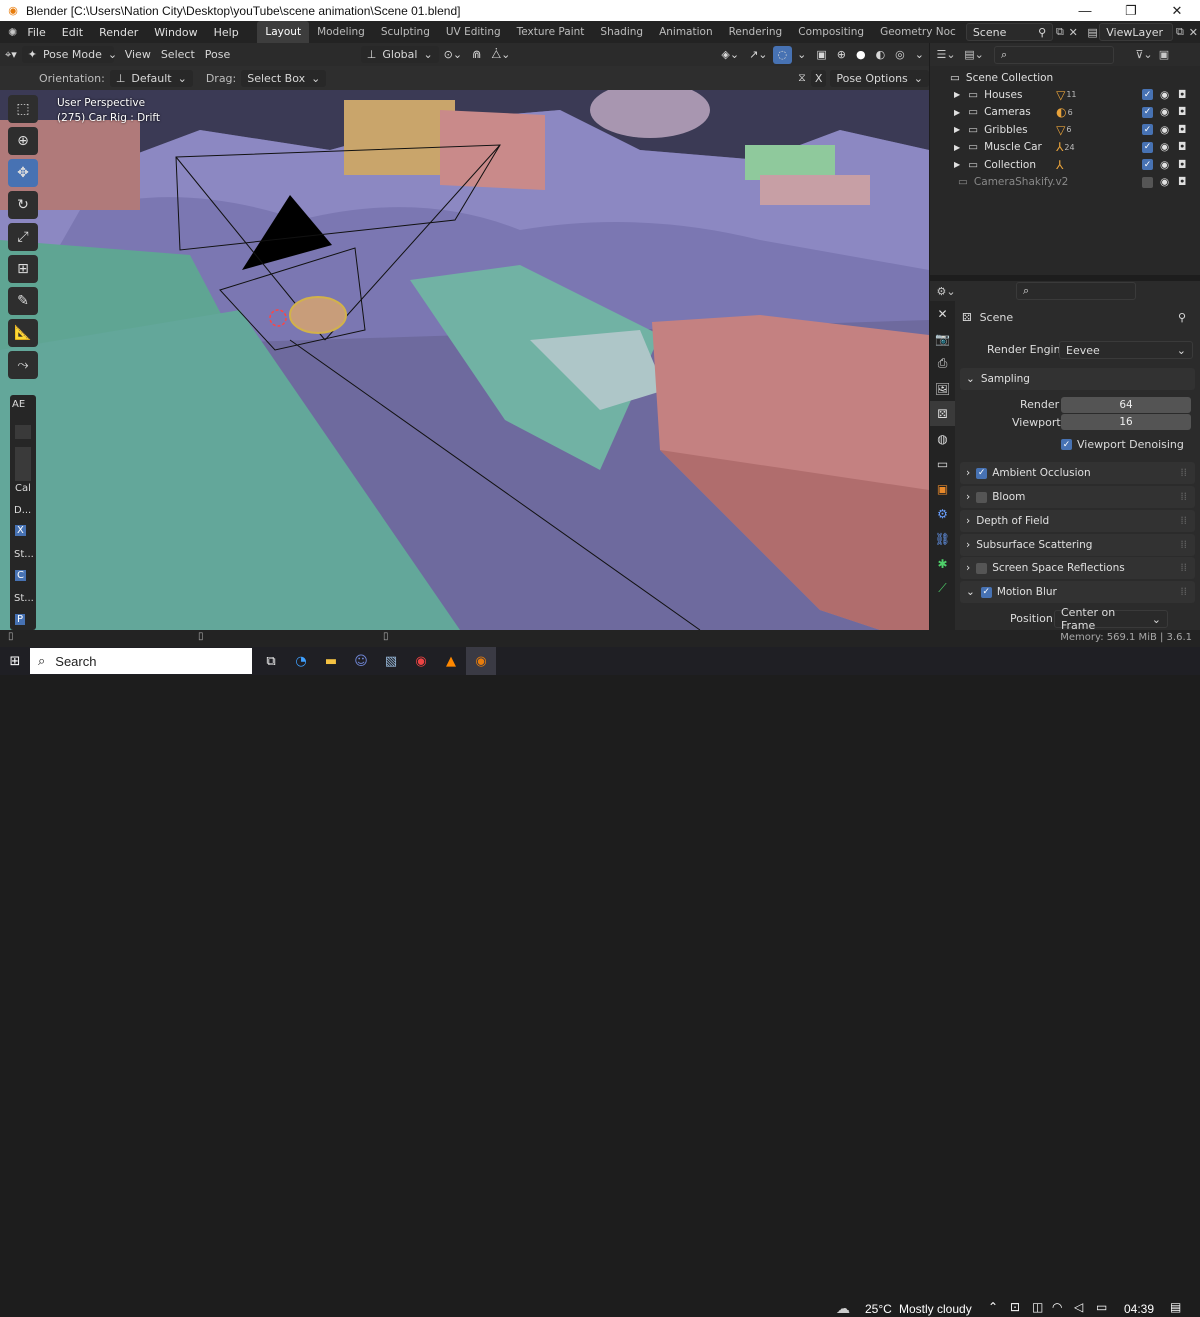  I want to click on mirror-x-toggle: X, so click(818, 78).